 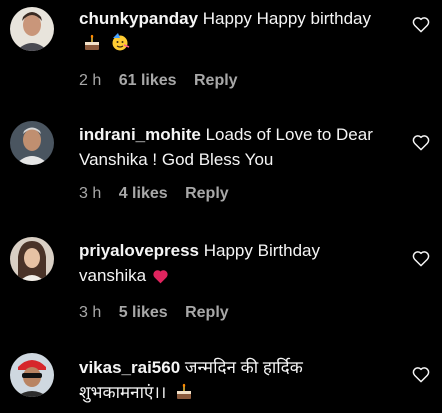 I want to click on comment-text: Happy Happy birthday, so click(x=286, y=18).